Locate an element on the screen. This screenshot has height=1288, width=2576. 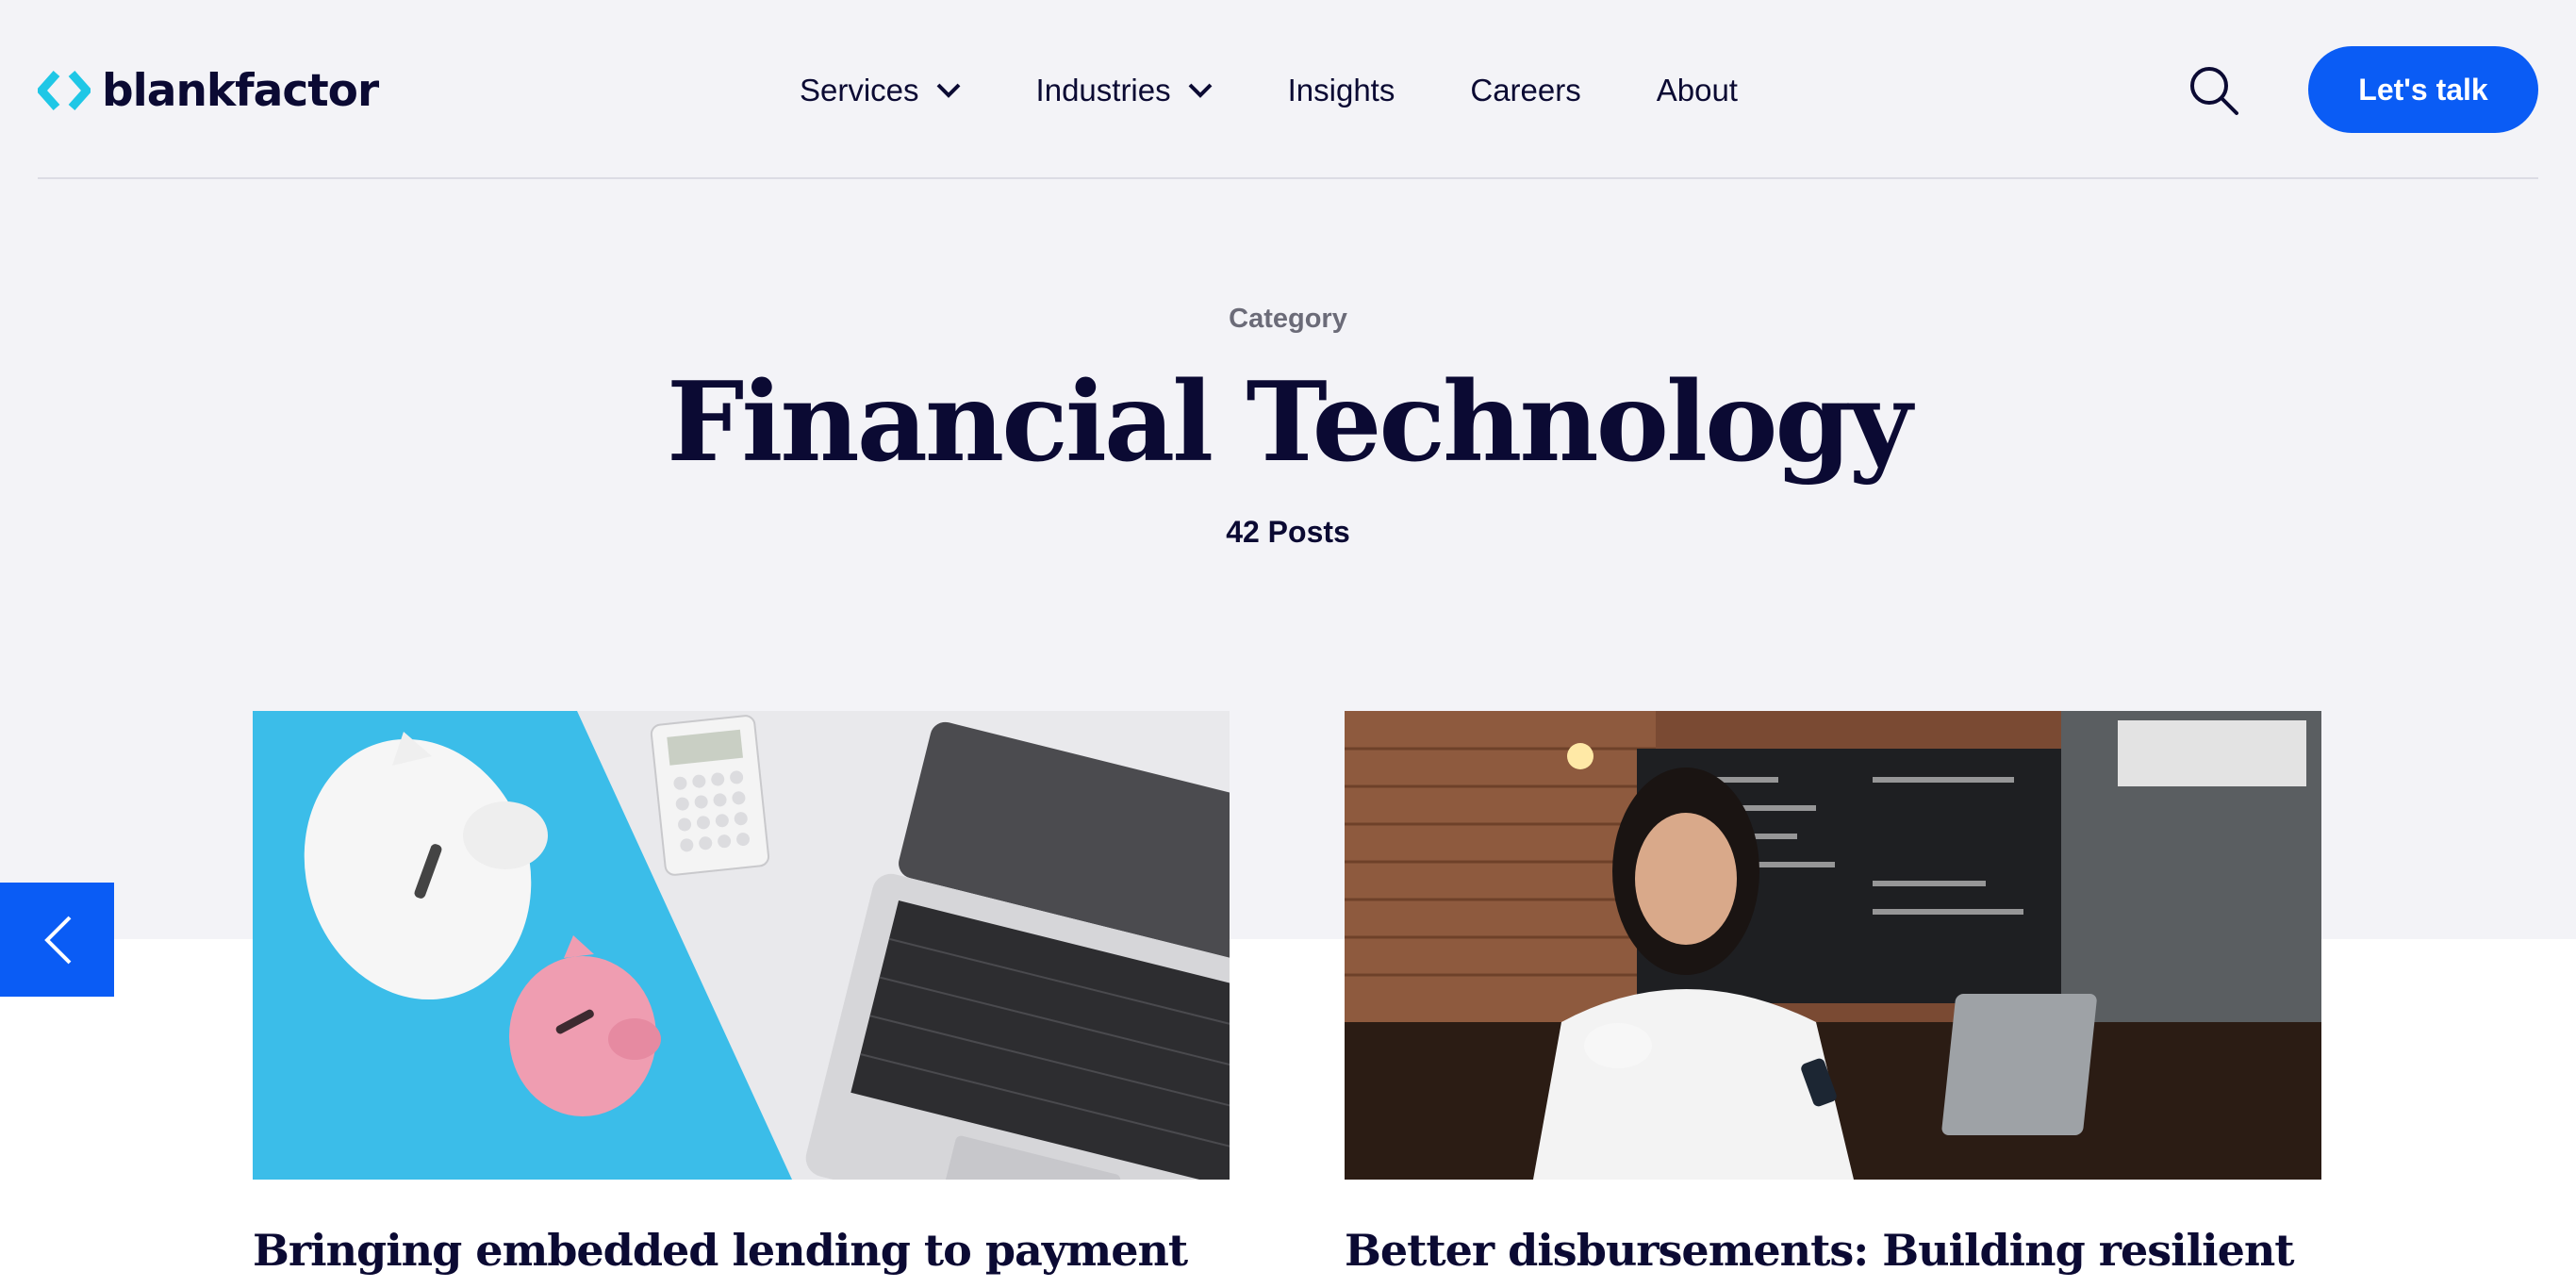
search-icon is located at coordinates (2214, 90).